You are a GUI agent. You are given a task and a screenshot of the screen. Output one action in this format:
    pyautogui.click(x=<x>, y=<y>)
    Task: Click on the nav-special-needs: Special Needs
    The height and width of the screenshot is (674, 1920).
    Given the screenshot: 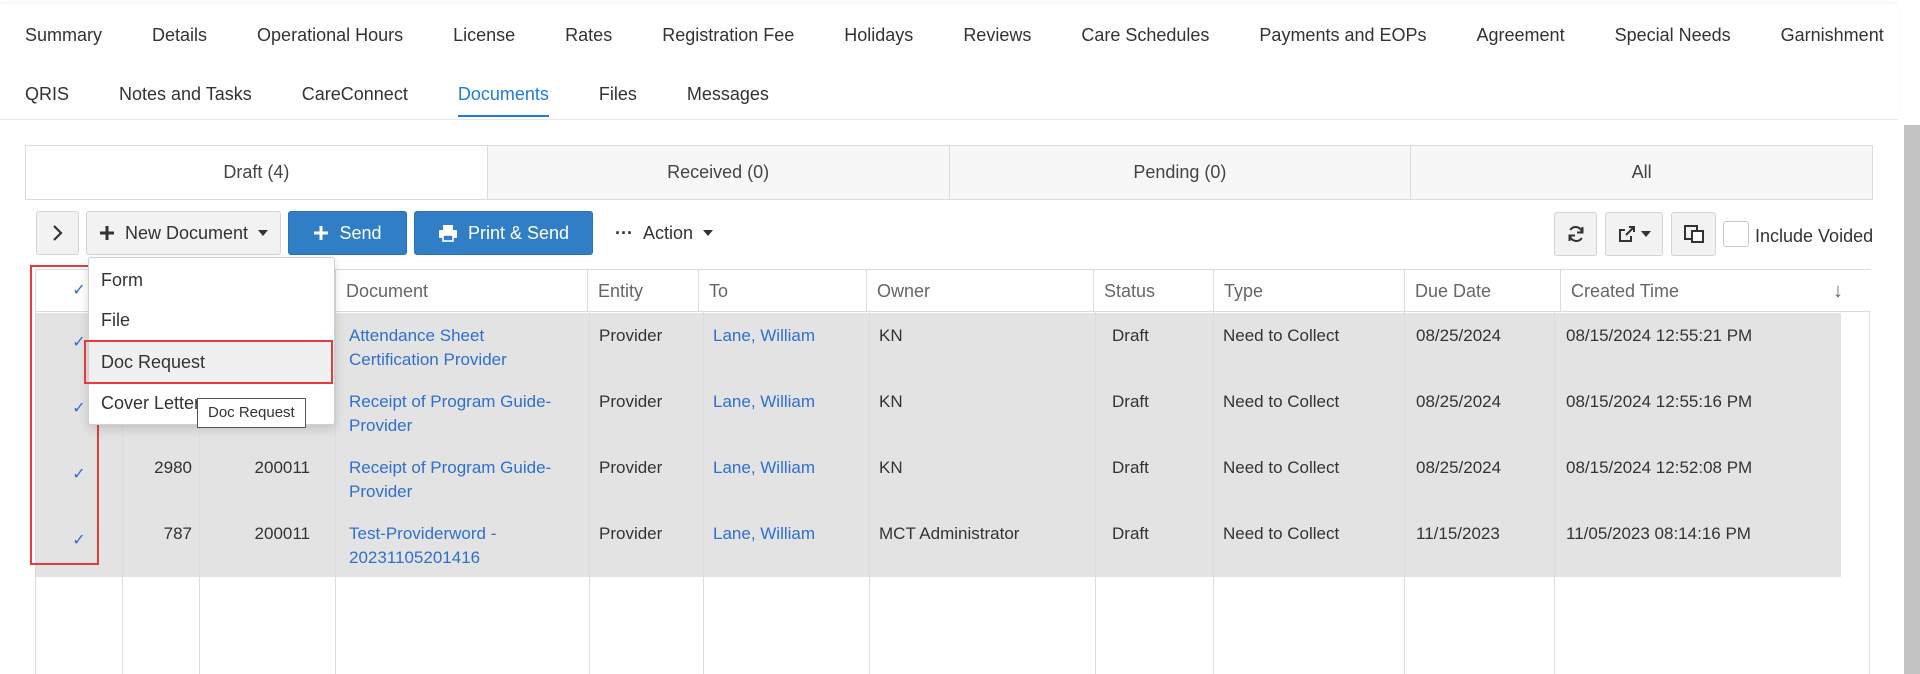 What is the action you would take?
    pyautogui.click(x=1673, y=35)
    